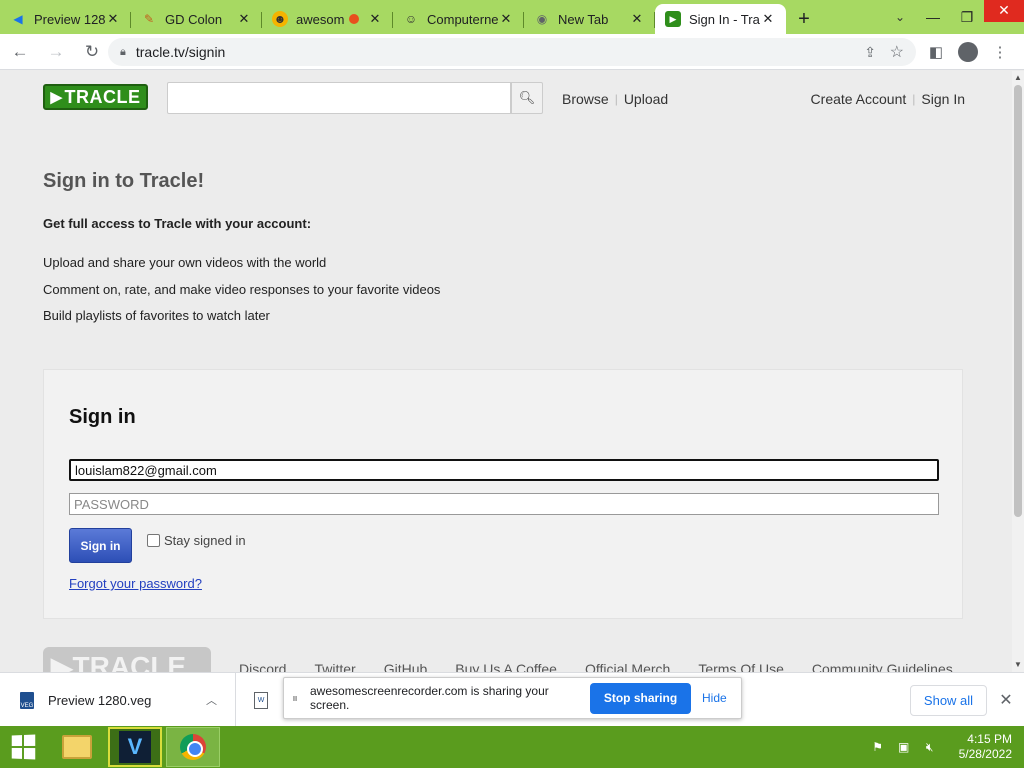 This screenshot has height=768, width=1024. Describe the element at coordinates (882, 666) in the screenshot. I see `footer-link-guidelines: Community Guidelines` at that location.